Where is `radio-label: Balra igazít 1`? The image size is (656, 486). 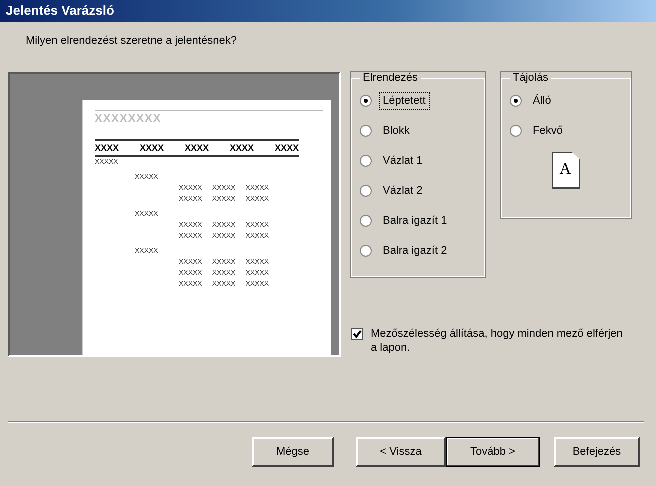 radio-label: Balra igazít 1 is located at coordinates (415, 221).